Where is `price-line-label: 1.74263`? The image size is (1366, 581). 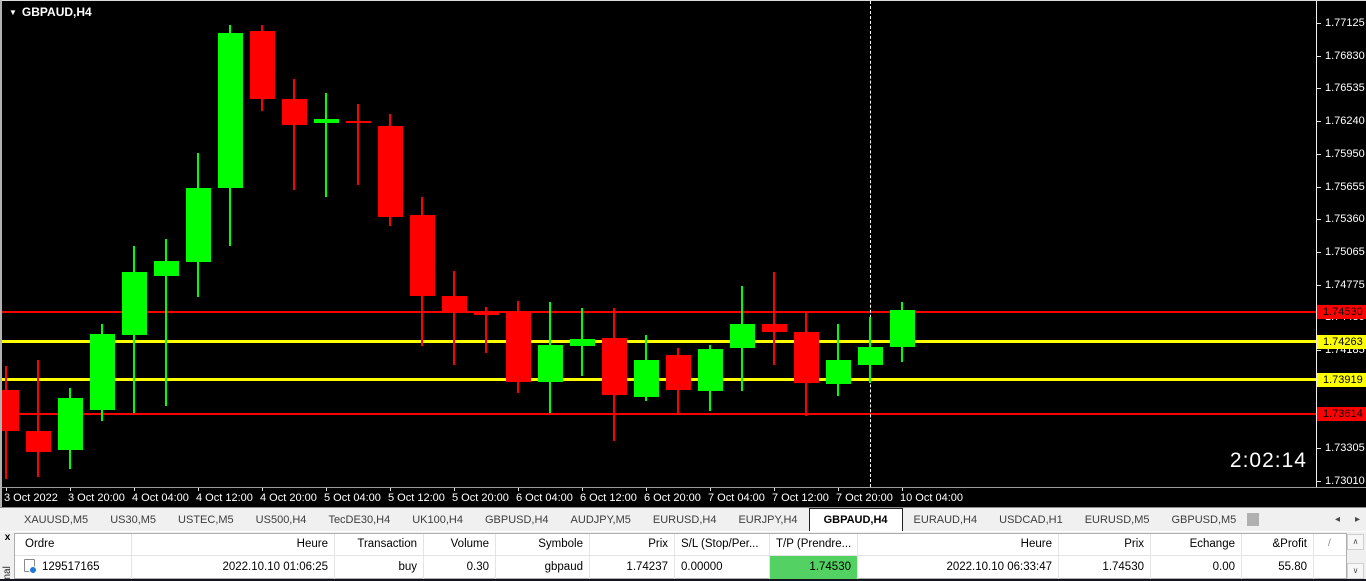 price-line-label: 1.74263 is located at coordinates (1341, 341).